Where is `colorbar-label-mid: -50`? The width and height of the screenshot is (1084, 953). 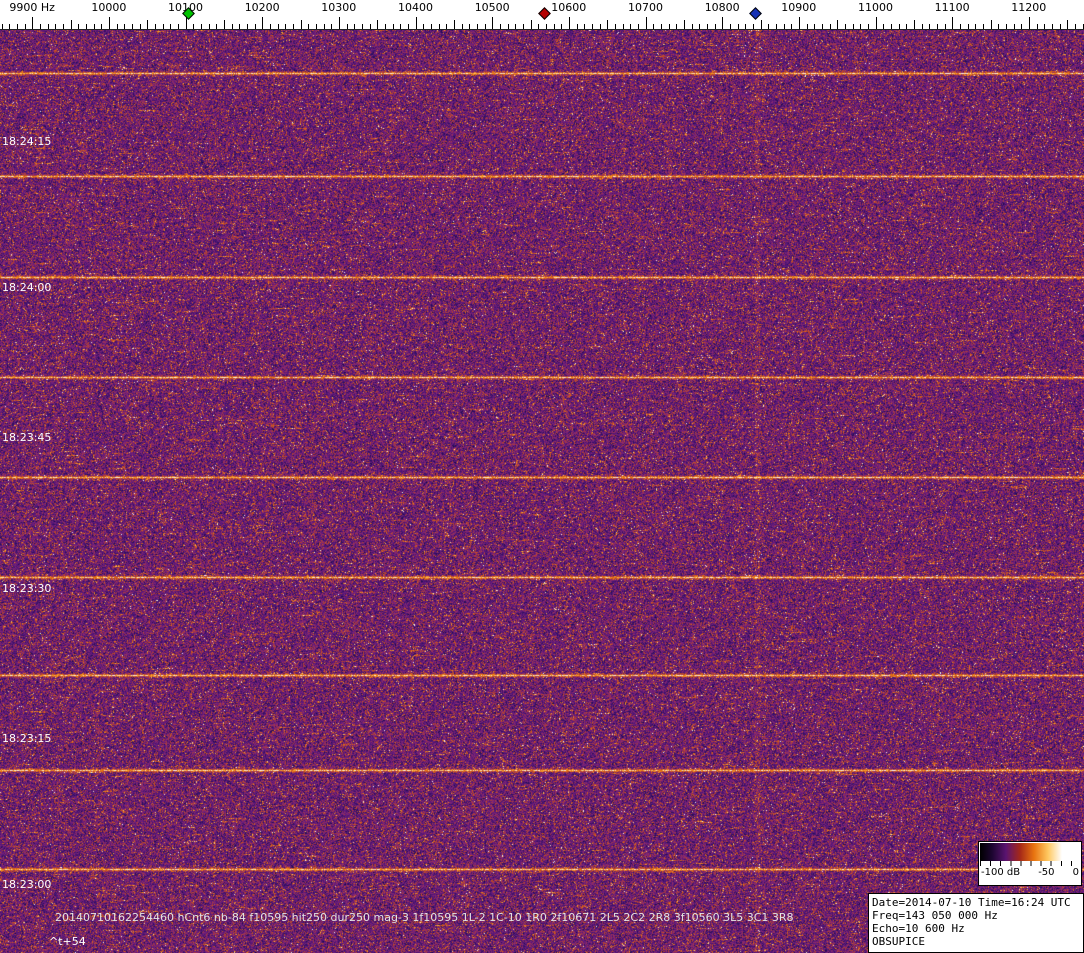 colorbar-label-mid: -50 is located at coordinates (1046, 872).